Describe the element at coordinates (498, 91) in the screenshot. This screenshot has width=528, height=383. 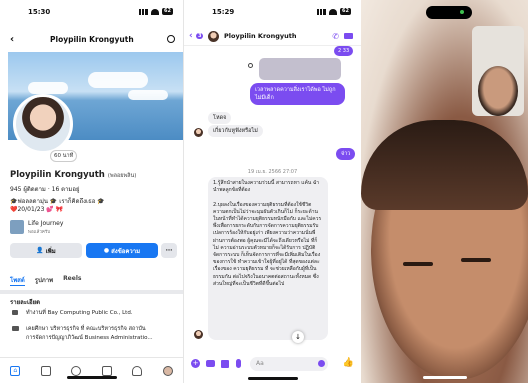
I see `self-view-face` at that location.